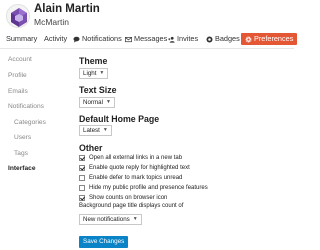  I want to click on option-label: Show counts on browser icon, so click(128, 198).